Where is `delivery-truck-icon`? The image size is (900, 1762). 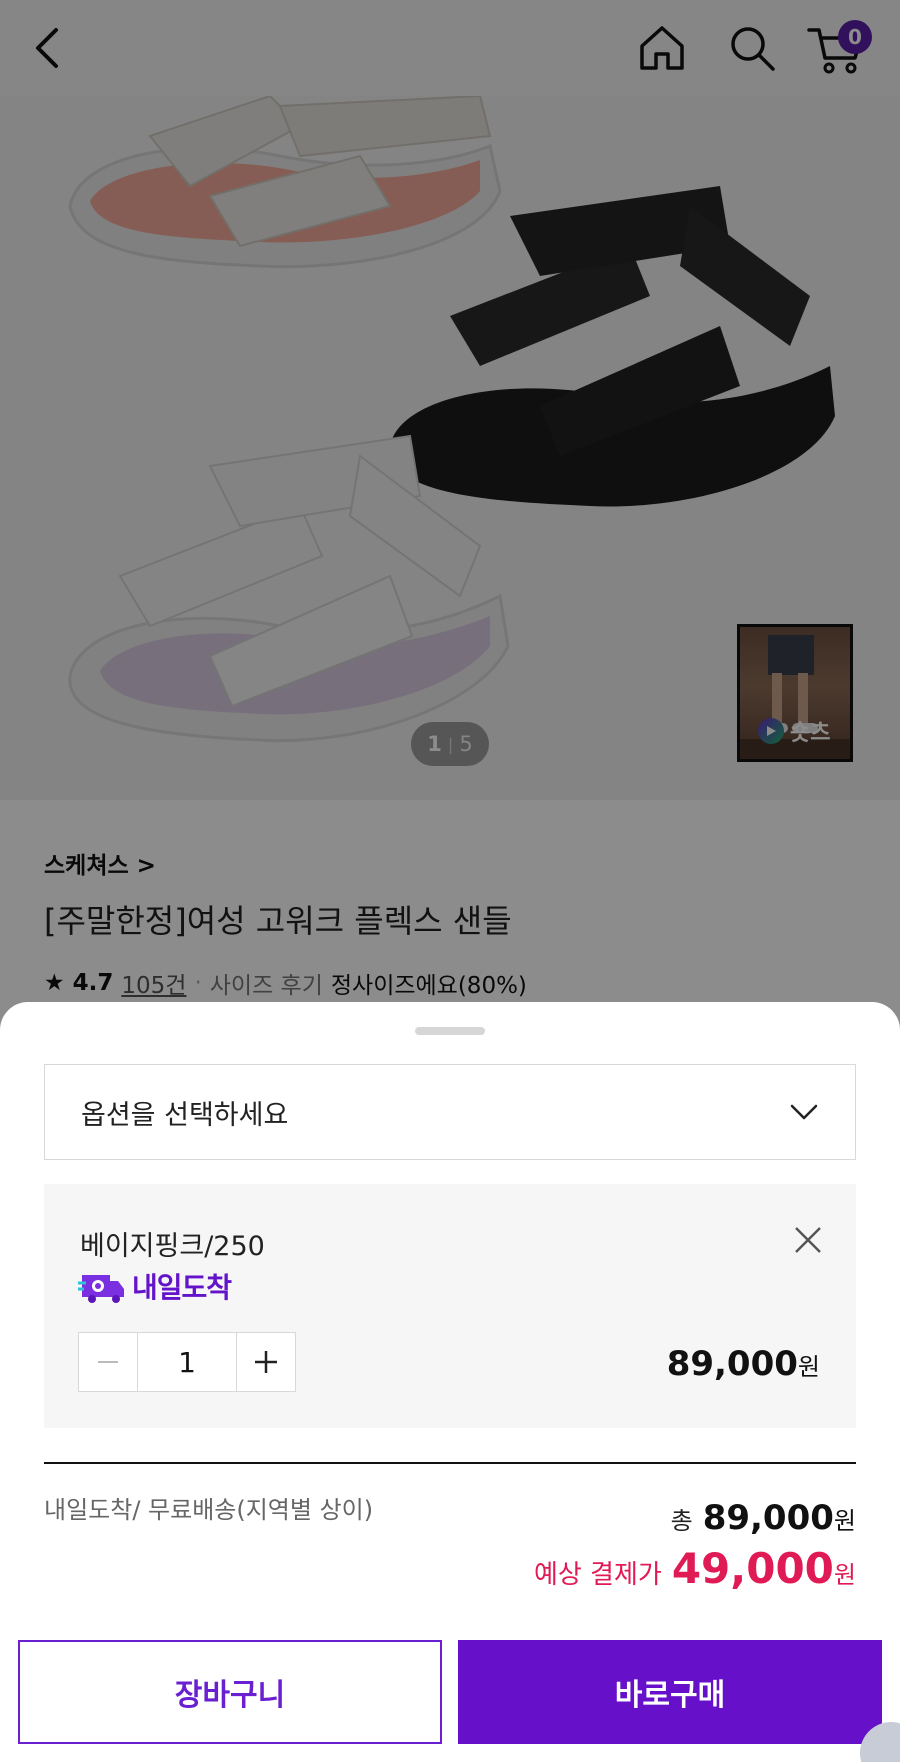
delivery-truck-icon is located at coordinates (101, 1289).